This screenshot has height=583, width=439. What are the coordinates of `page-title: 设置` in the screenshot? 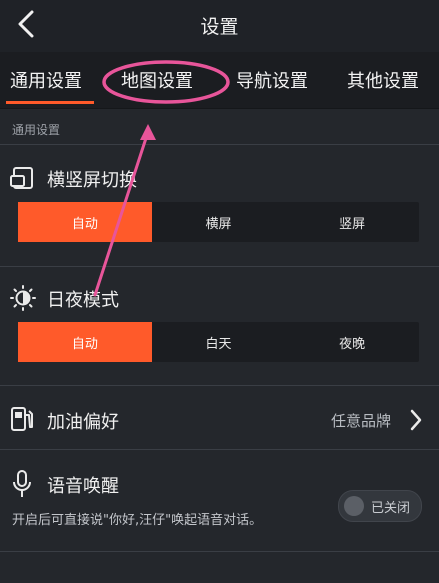 It's located at (219, 27).